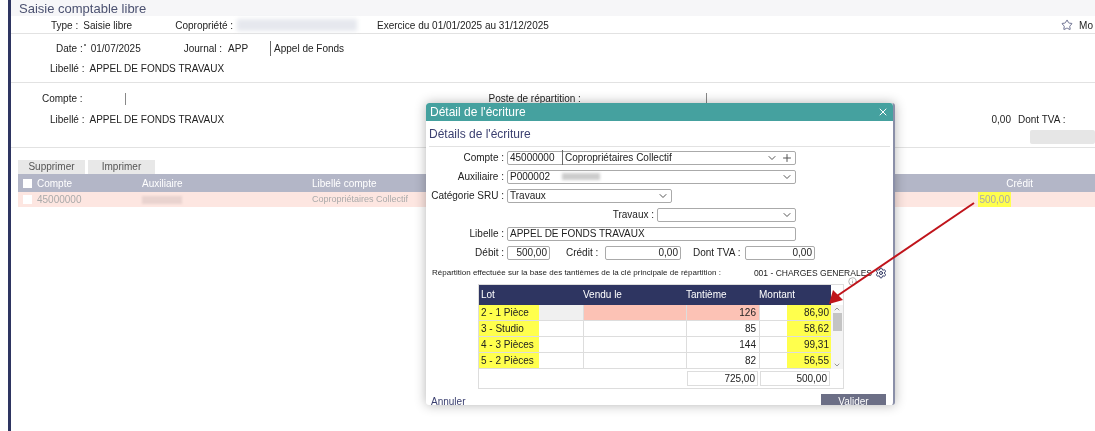  I want to click on column-header: Compte, so click(55, 183).